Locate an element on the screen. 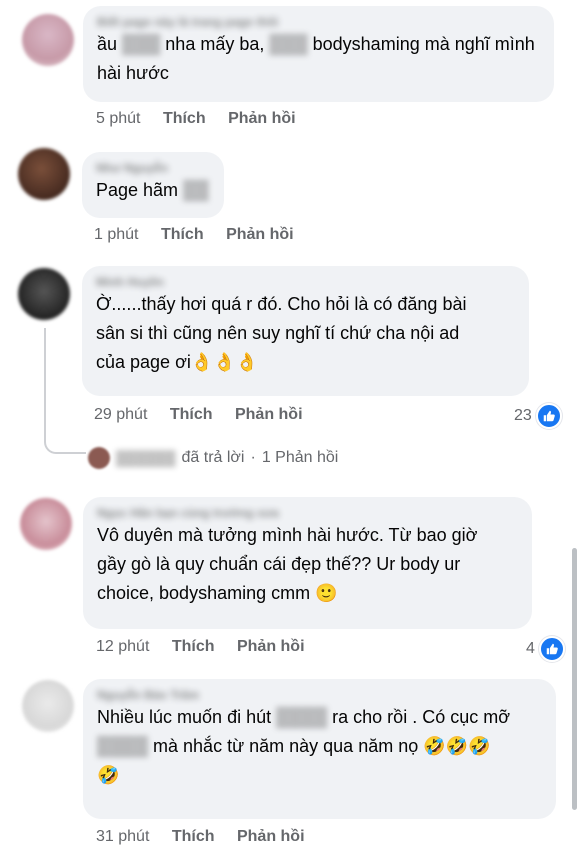 This screenshot has width=580, height=855. reaction-summary: 4 is located at coordinates (545, 649).